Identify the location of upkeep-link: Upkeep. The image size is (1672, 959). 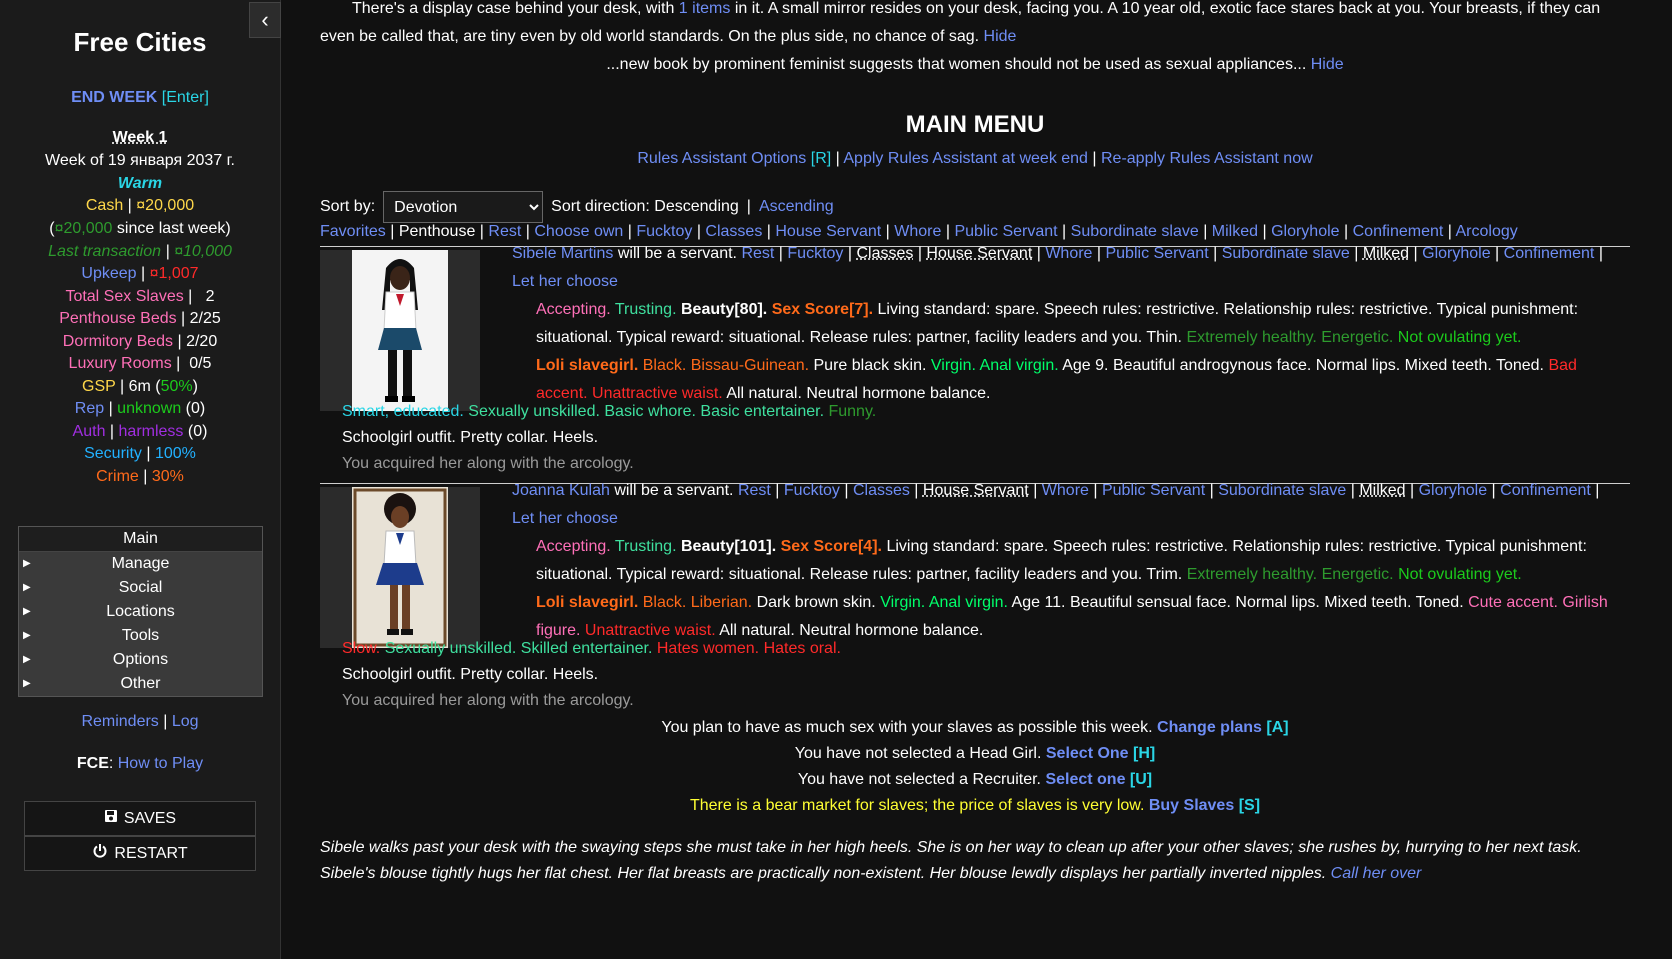
(108, 273).